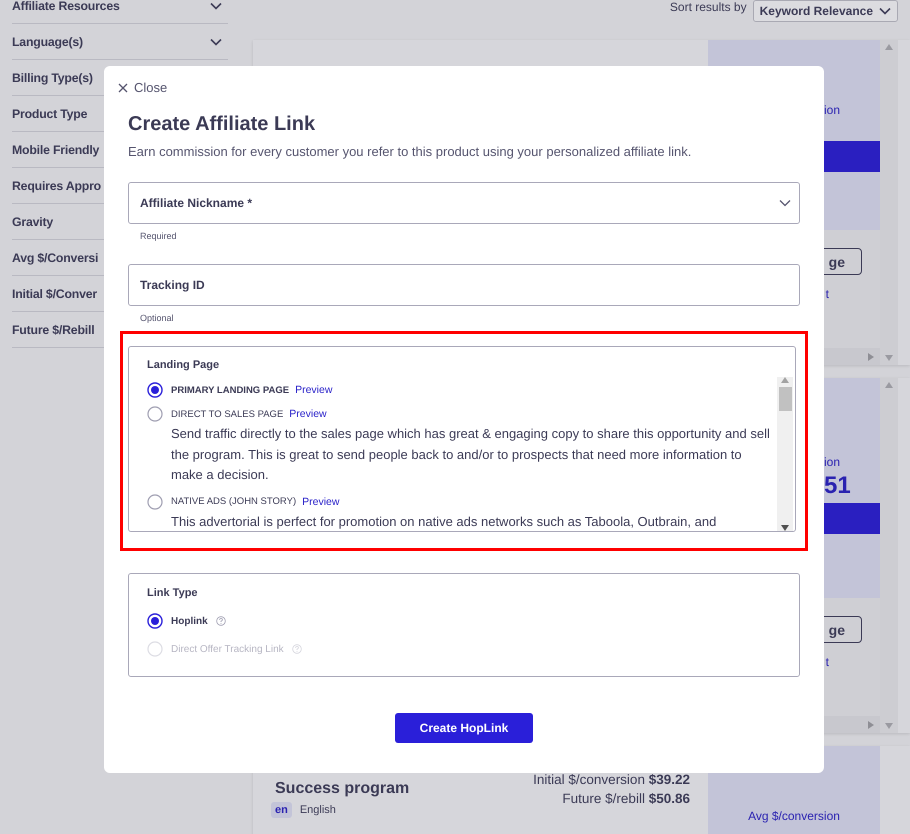  Describe the element at coordinates (342, 789) in the screenshot. I see `product-title: Success program` at that location.